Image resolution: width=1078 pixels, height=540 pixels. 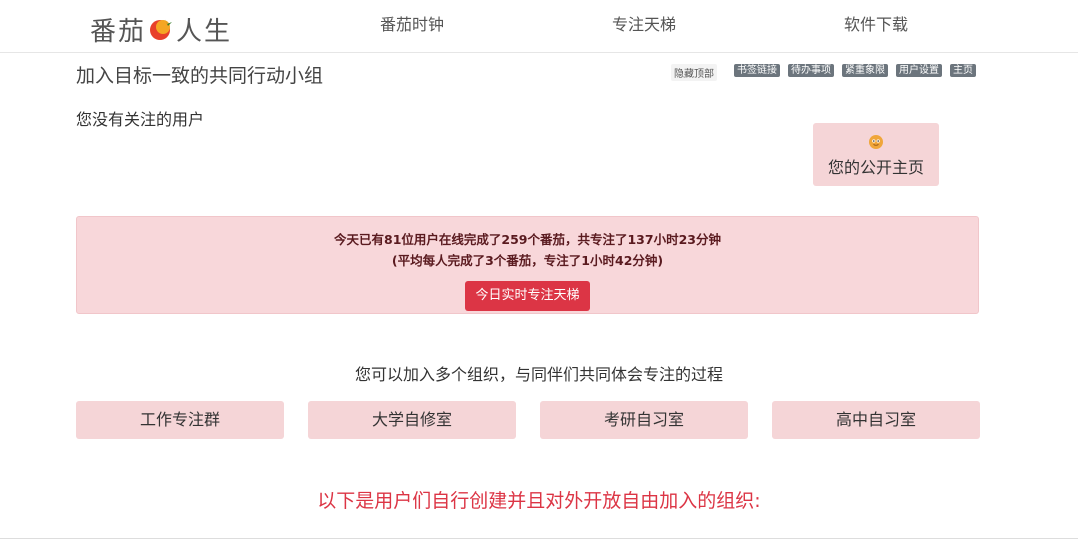 What do you see at coordinates (527, 260) in the screenshot?
I see `stats-average-line: (平均每人完成了3个番茄，专注了1小时42分钟)` at bounding box center [527, 260].